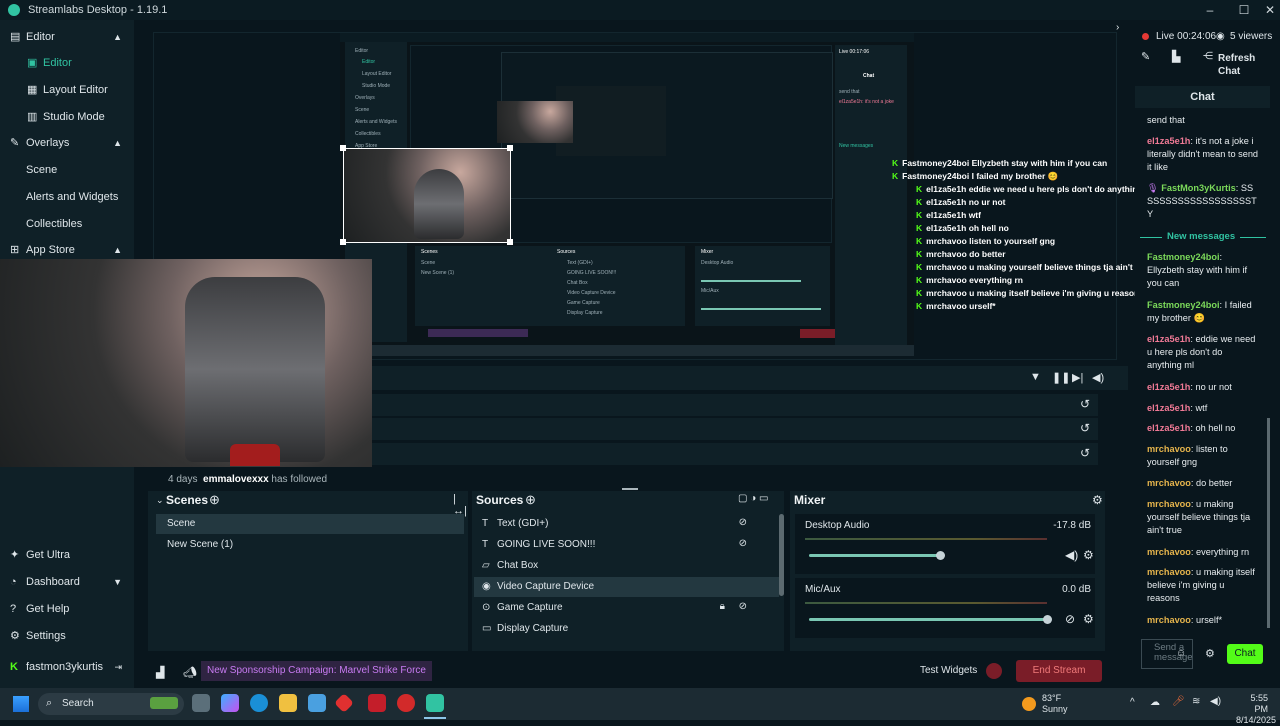  Describe the element at coordinates (1061, 377) in the screenshot. I see `pause-icon: ❚❚` at that location.